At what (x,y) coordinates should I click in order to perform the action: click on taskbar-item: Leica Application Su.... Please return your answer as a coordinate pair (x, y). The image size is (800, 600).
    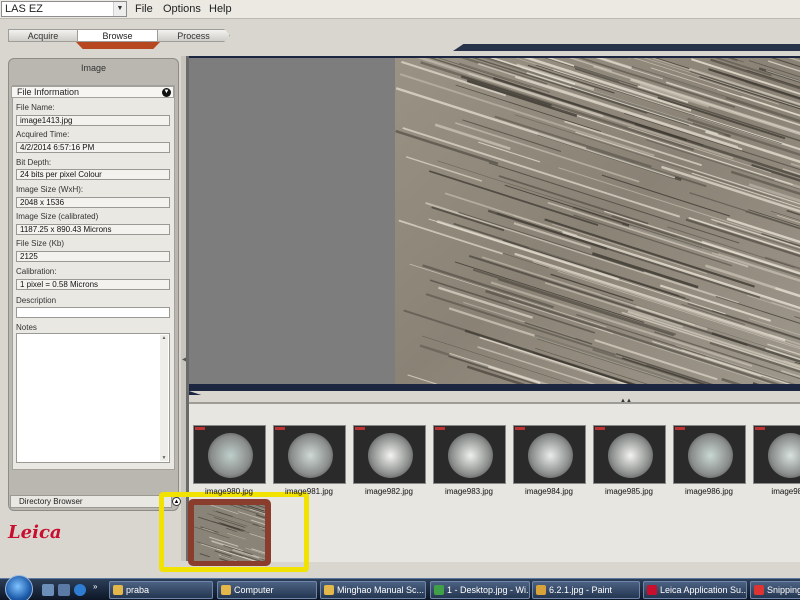
    Looking at the image, I should click on (695, 590).